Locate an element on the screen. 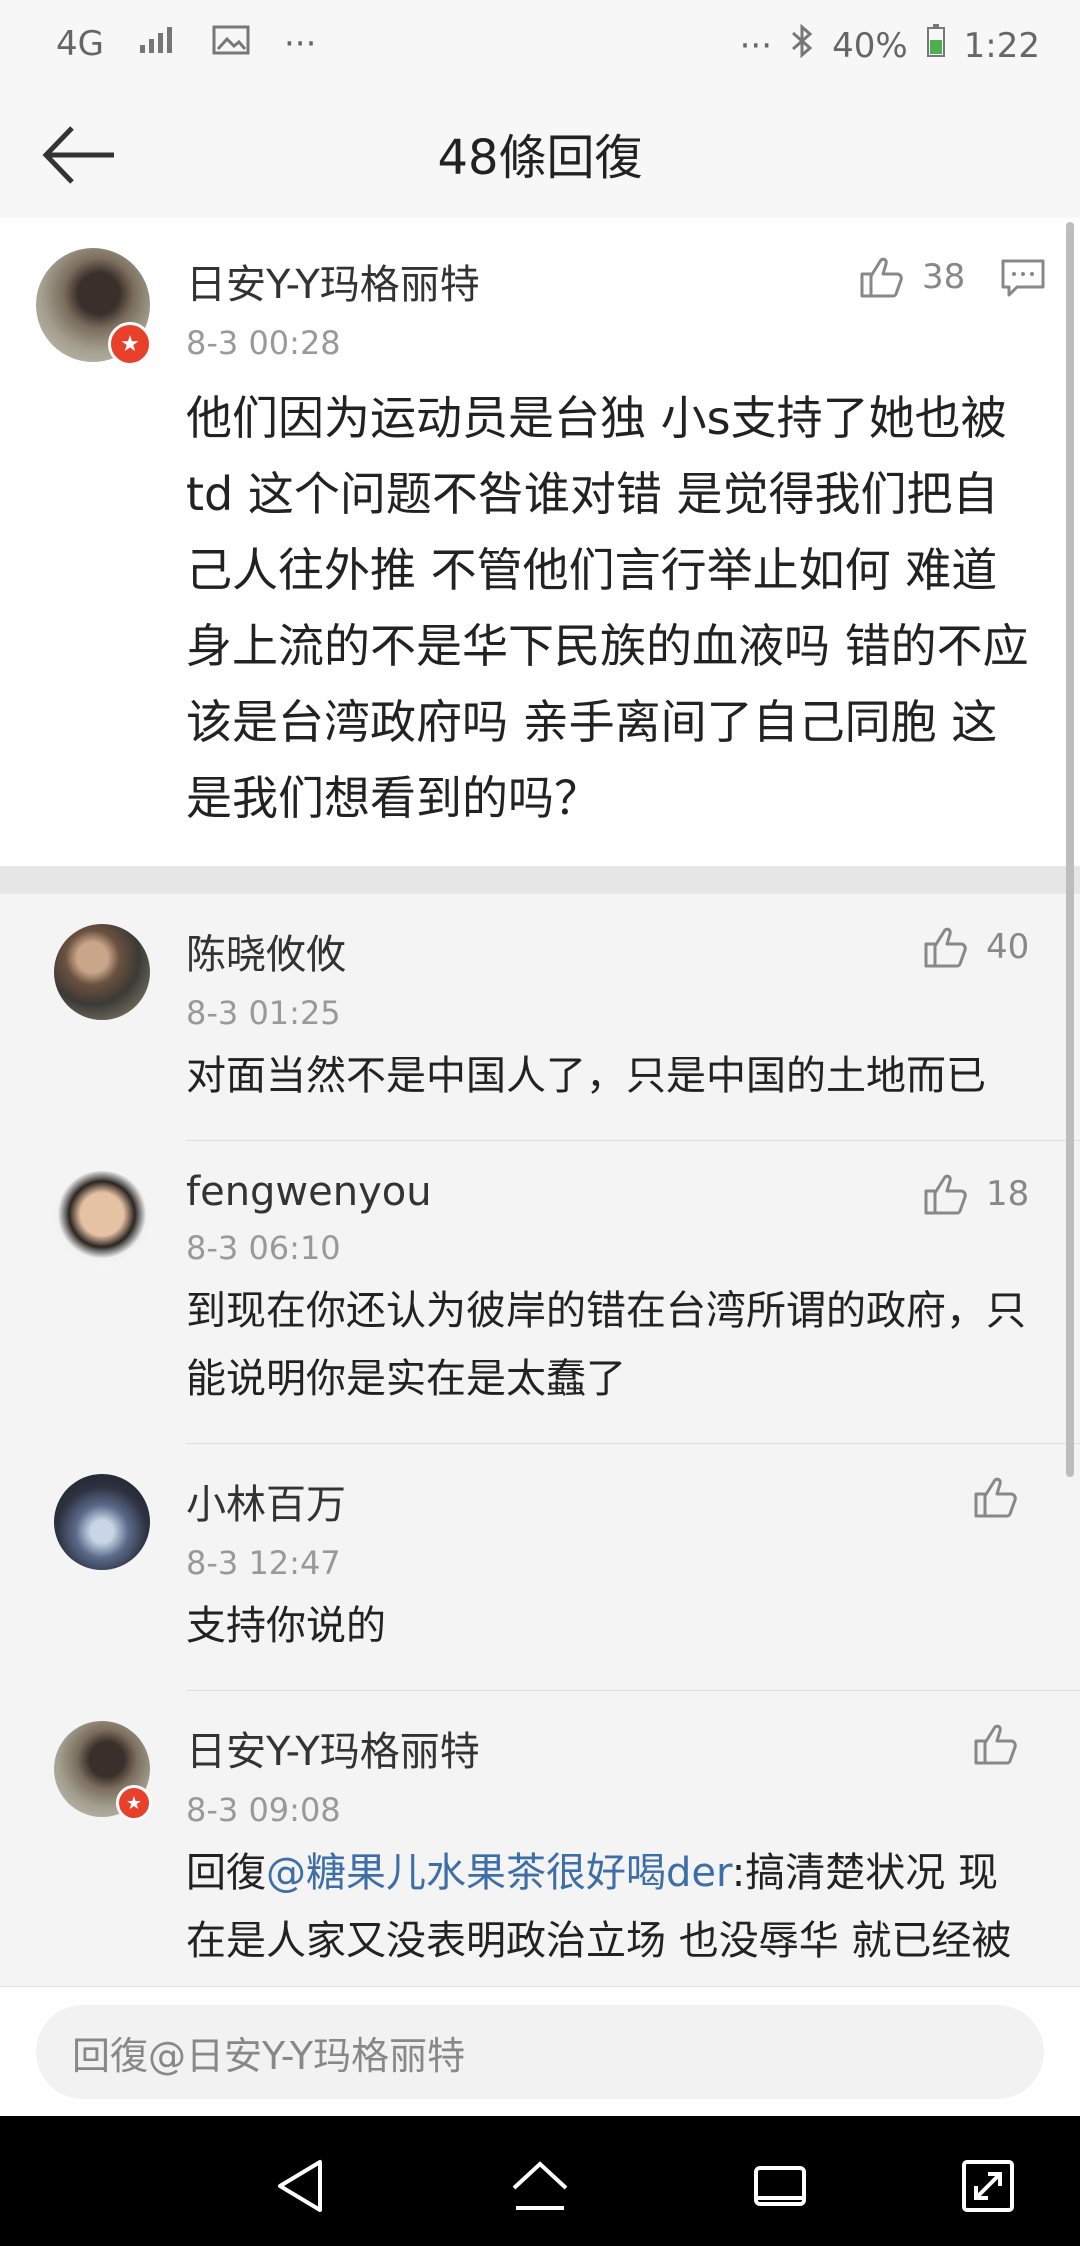 The width and height of the screenshot is (1080, 2246). reply-button is located at coordinates (1023, 280).